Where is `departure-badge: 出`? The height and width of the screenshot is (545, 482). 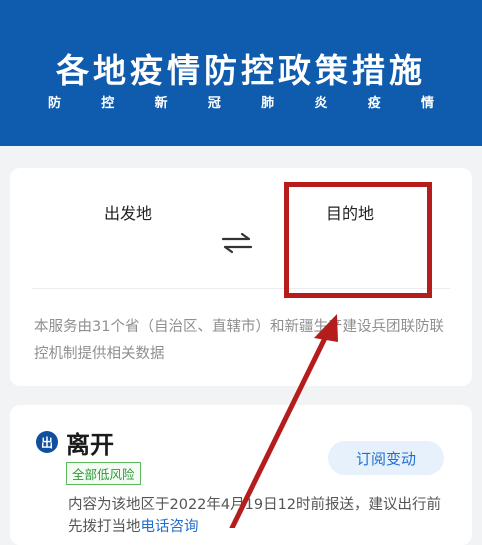
departure-badge: 出 is located at coordinates (47, 442).